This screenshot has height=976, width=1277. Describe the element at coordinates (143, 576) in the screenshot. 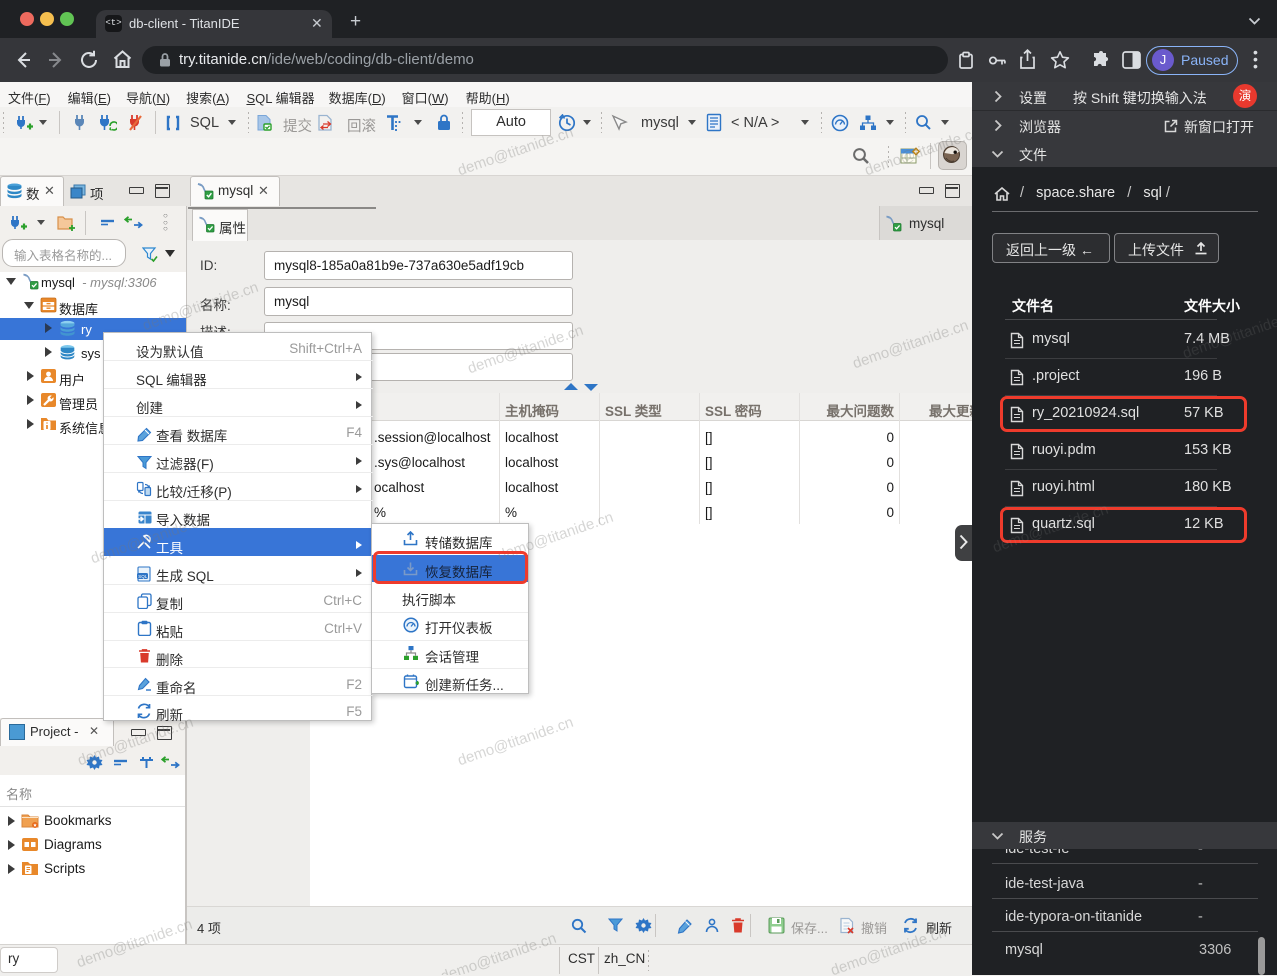

I see `svg-text: SQL` at that location.